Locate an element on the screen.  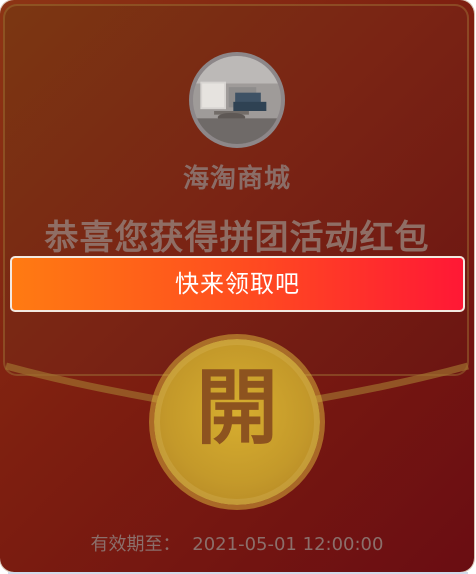
shop-avatar is located at coordinates (237, 100).